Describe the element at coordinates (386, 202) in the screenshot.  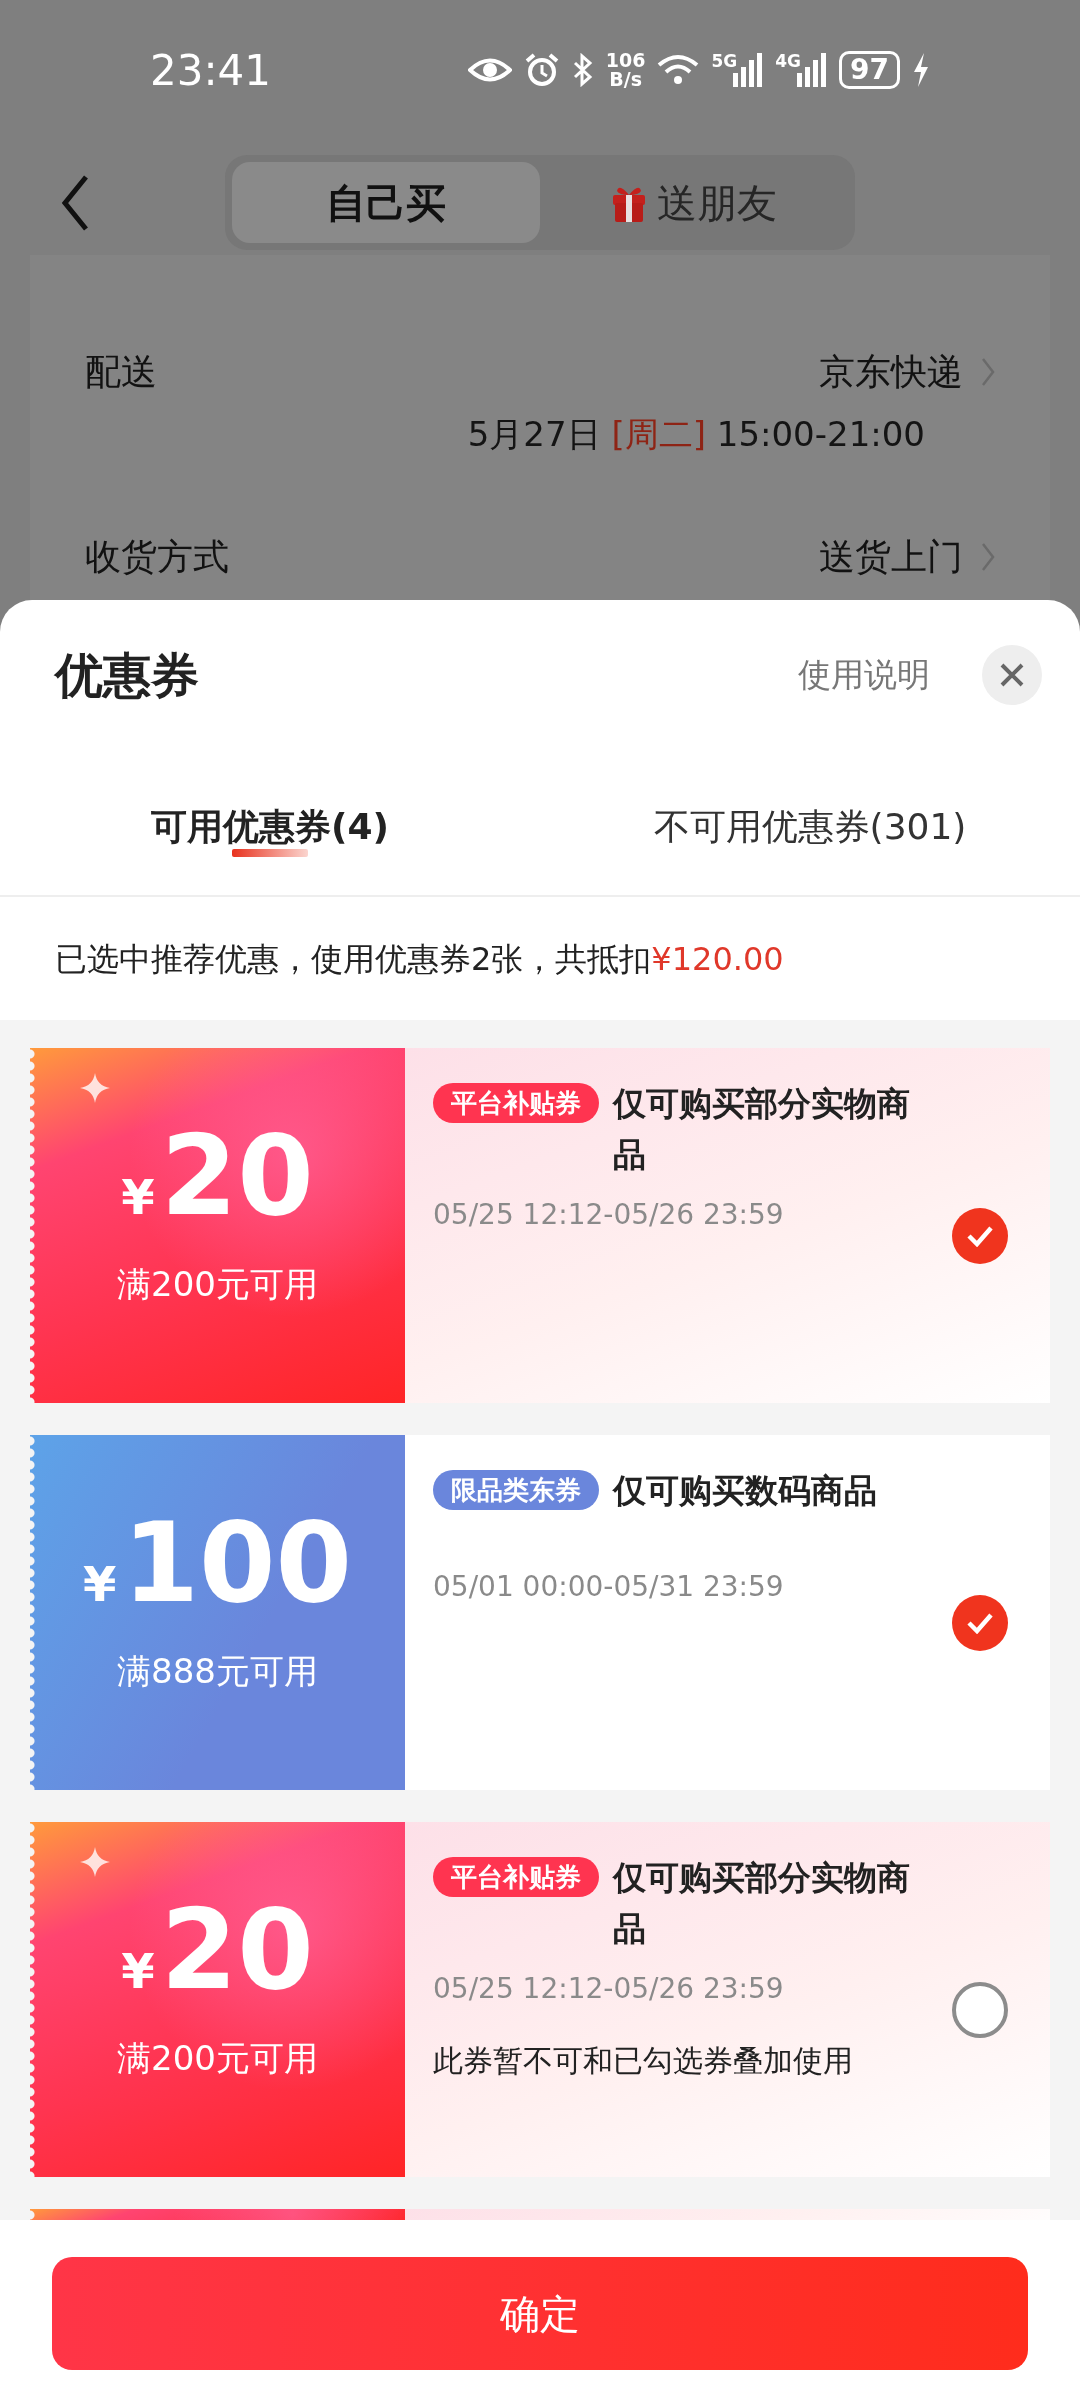
I see `segment-tab: 自己买` at that location.